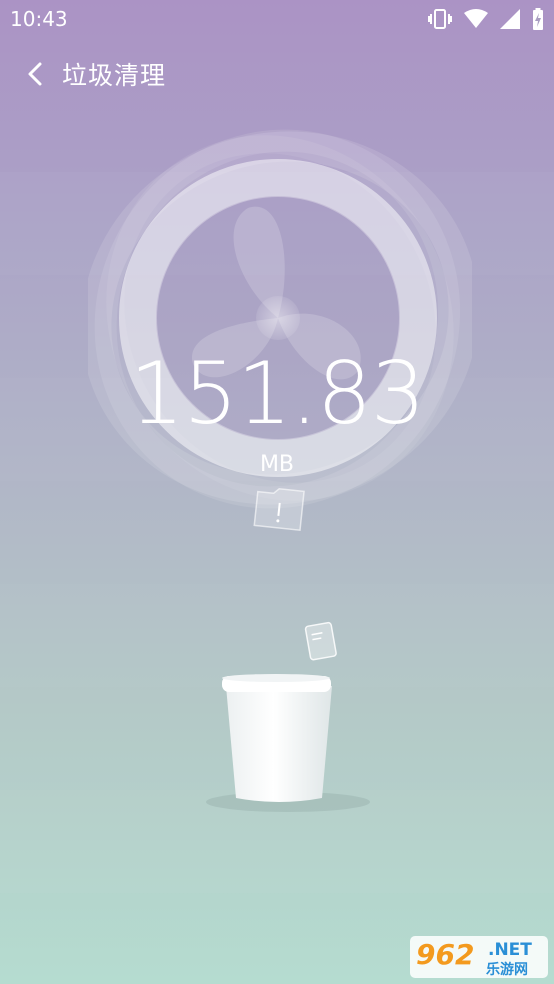 This screenshot has height=984, width=554. I want to click on falling-document-icon, so click(322, 644).